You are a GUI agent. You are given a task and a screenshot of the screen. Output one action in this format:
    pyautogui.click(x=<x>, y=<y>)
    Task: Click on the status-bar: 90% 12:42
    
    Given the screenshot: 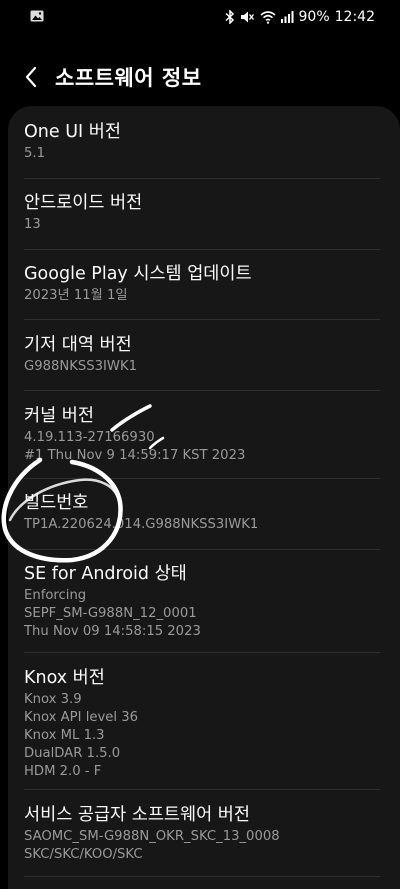 What is the action you would take?
    pyautogui.click(x=200, y=17)
    